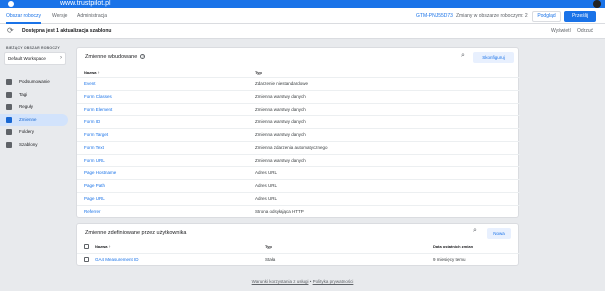 The image size is (605, 291). I want to click on table-row: Form URL Zmienna warstwy danych, so click(298, 160).